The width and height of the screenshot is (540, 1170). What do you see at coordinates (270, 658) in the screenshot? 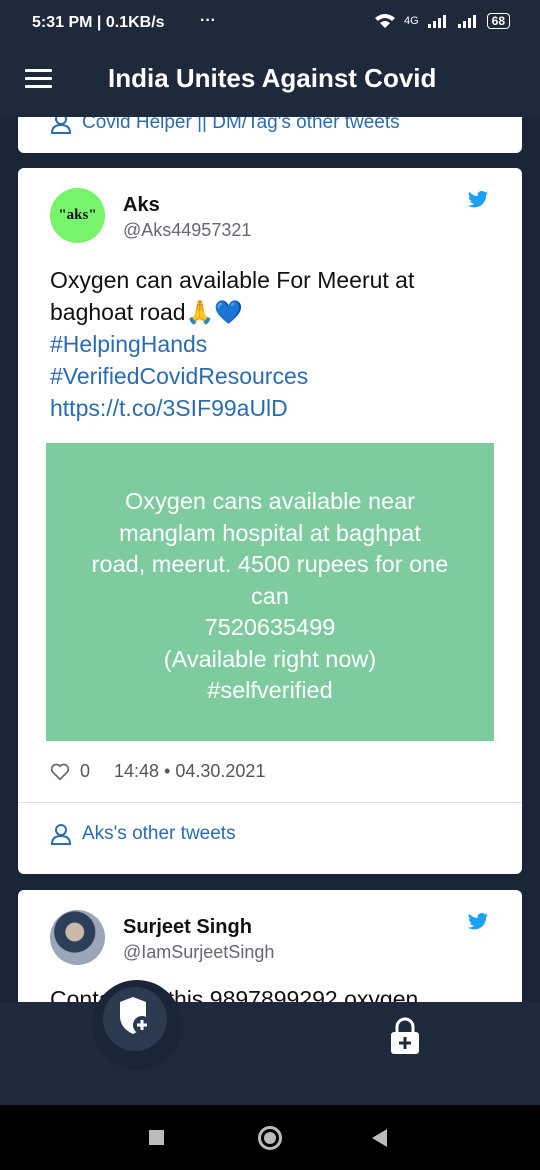
I see `image-text-line: (Available right now)` at bounding box center [270, 658].